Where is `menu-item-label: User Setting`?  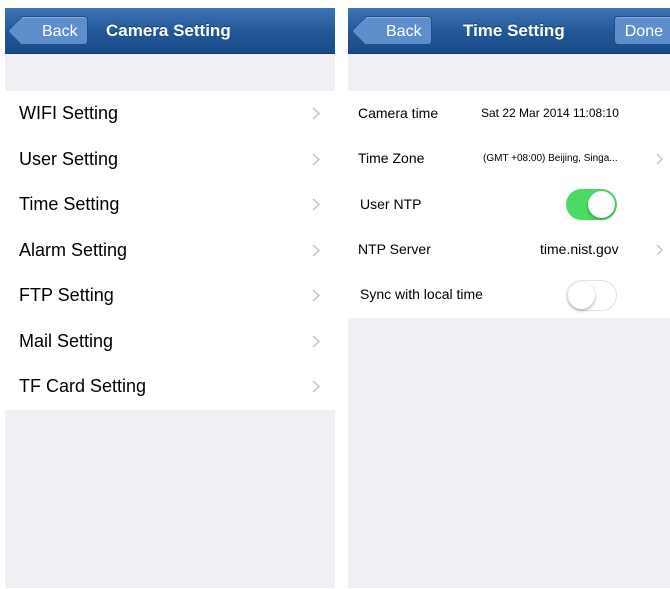 menu-item-label: User Setting is located at coordinates (69, 158).